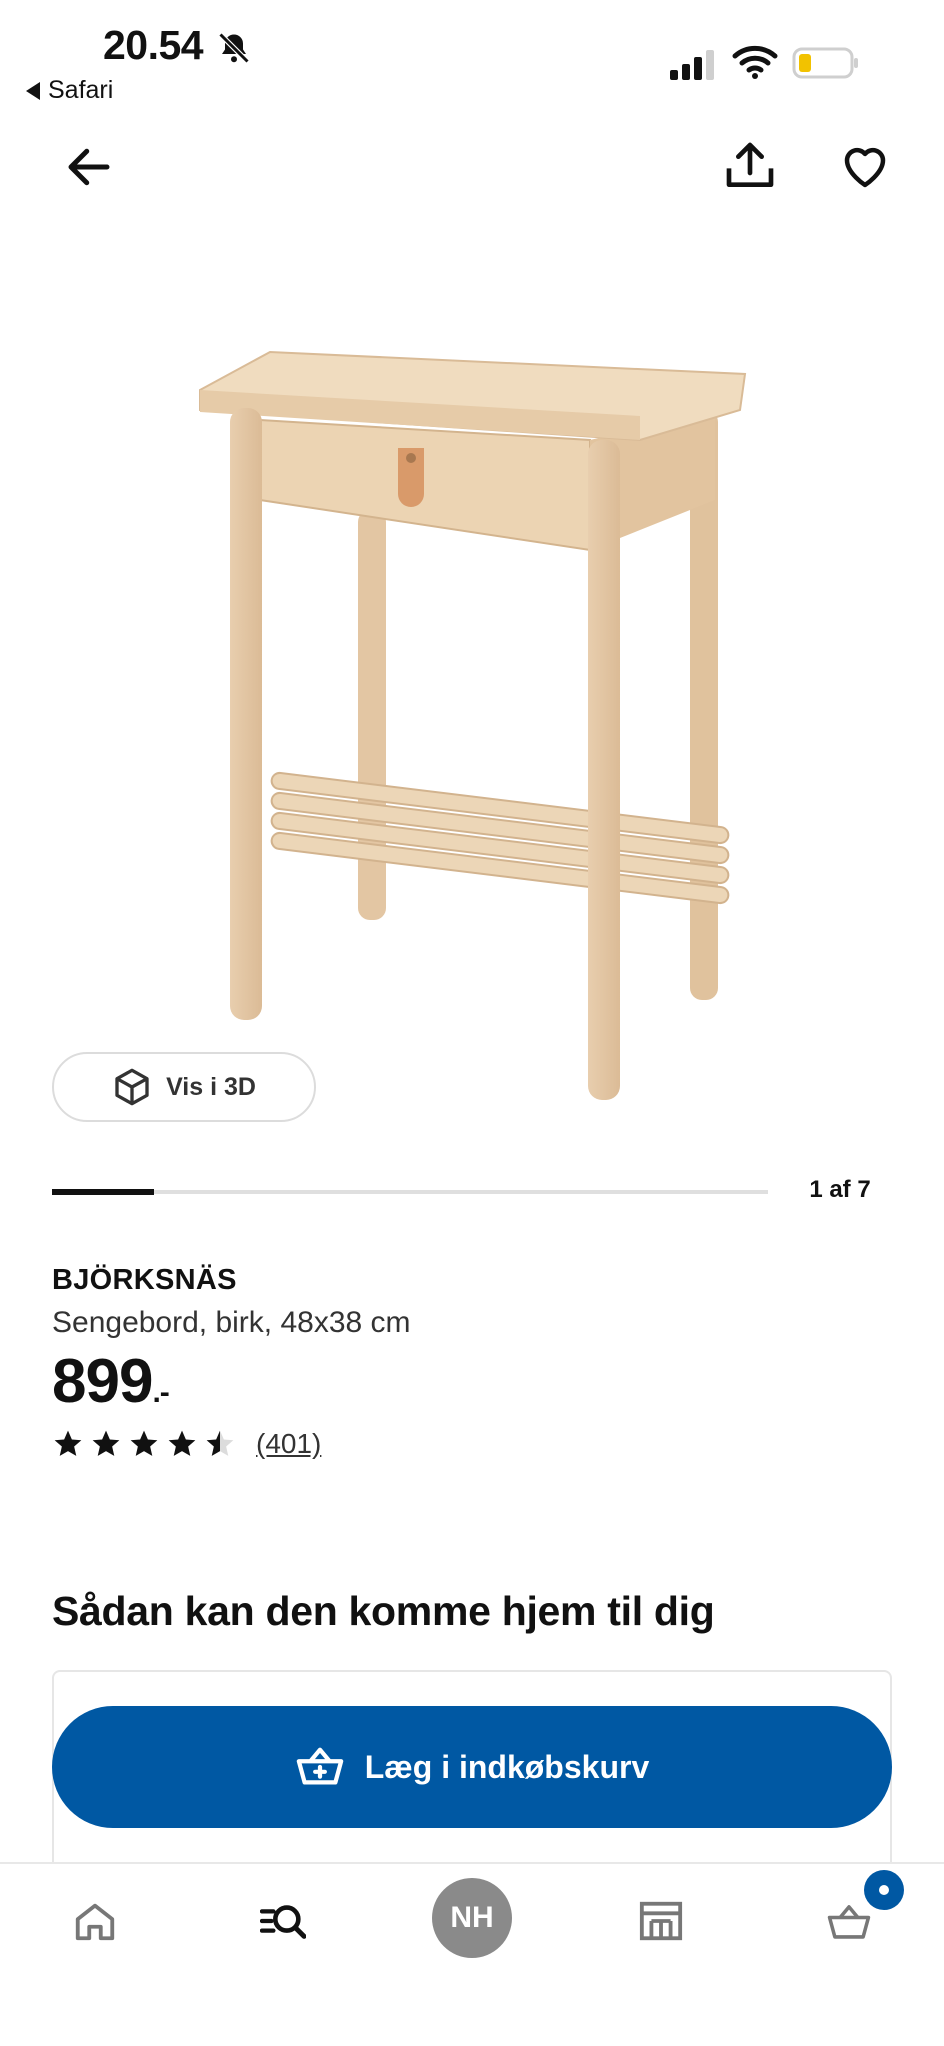 This screenshot has width=944, height=2046. I want to click on wifi-icon, so click(755, 62).